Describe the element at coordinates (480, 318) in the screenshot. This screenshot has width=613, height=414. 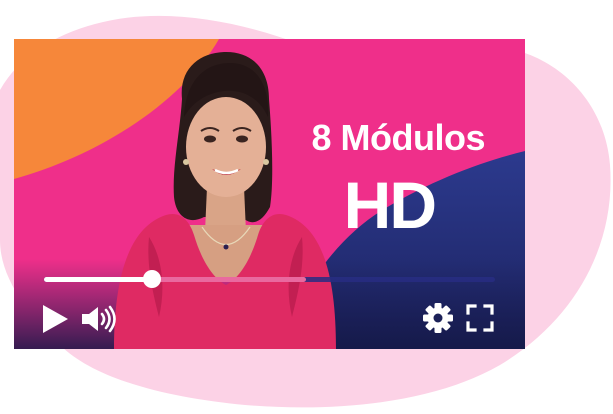
I see `fullscreen-icon` at that location.